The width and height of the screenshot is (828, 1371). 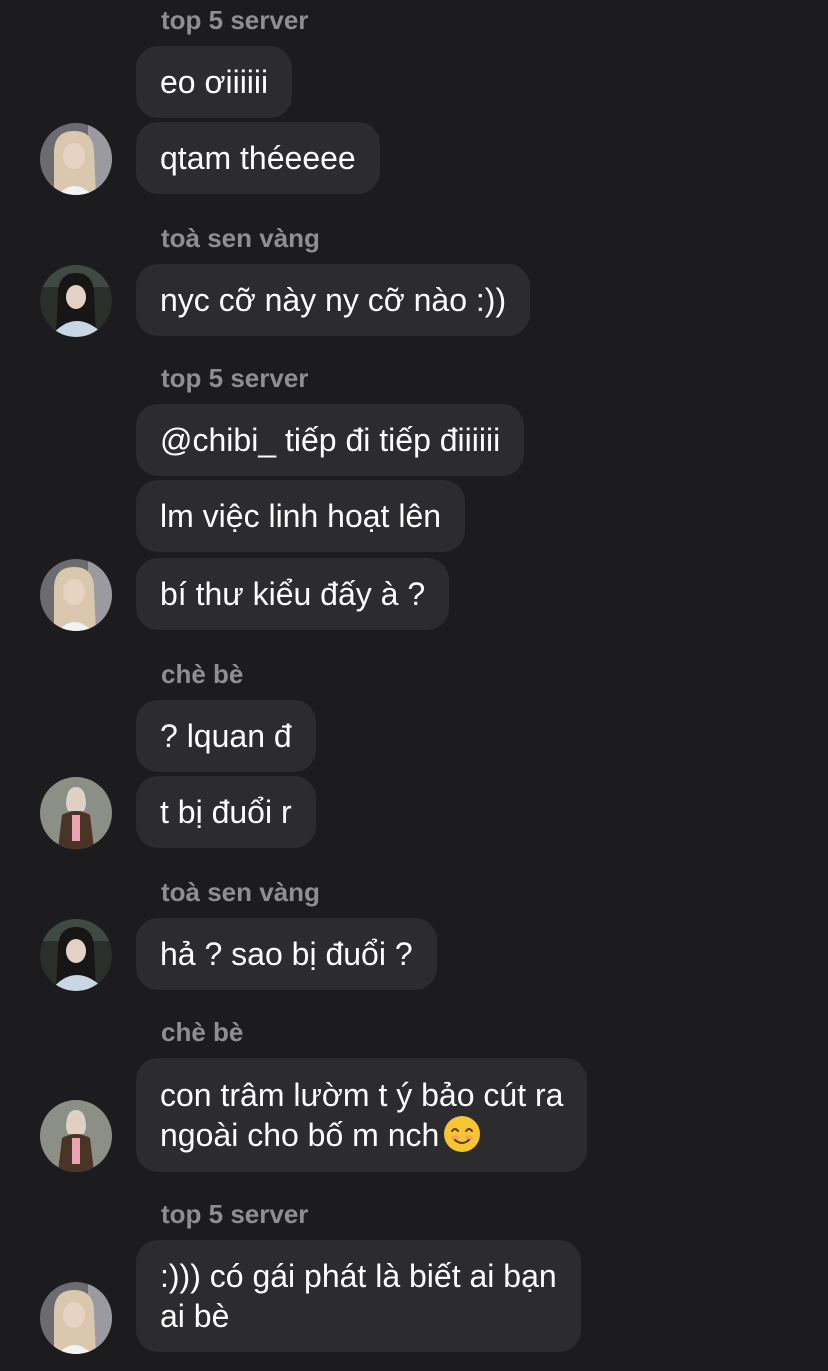 I want to click on message-text: t bị đuổi r, so click(x=226, y=812).